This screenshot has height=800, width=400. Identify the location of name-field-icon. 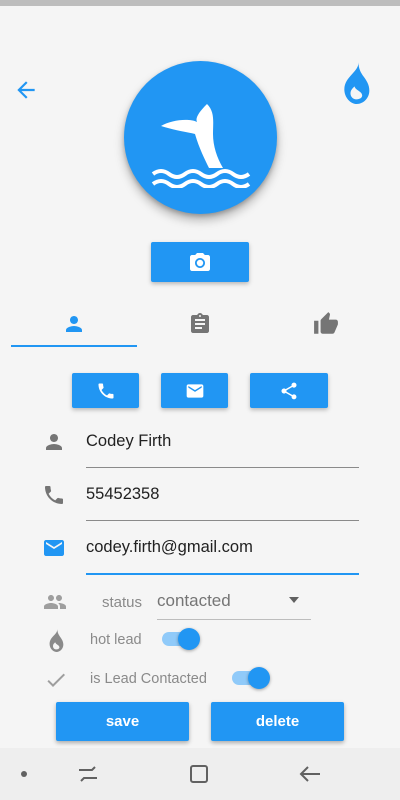
(54, 442).